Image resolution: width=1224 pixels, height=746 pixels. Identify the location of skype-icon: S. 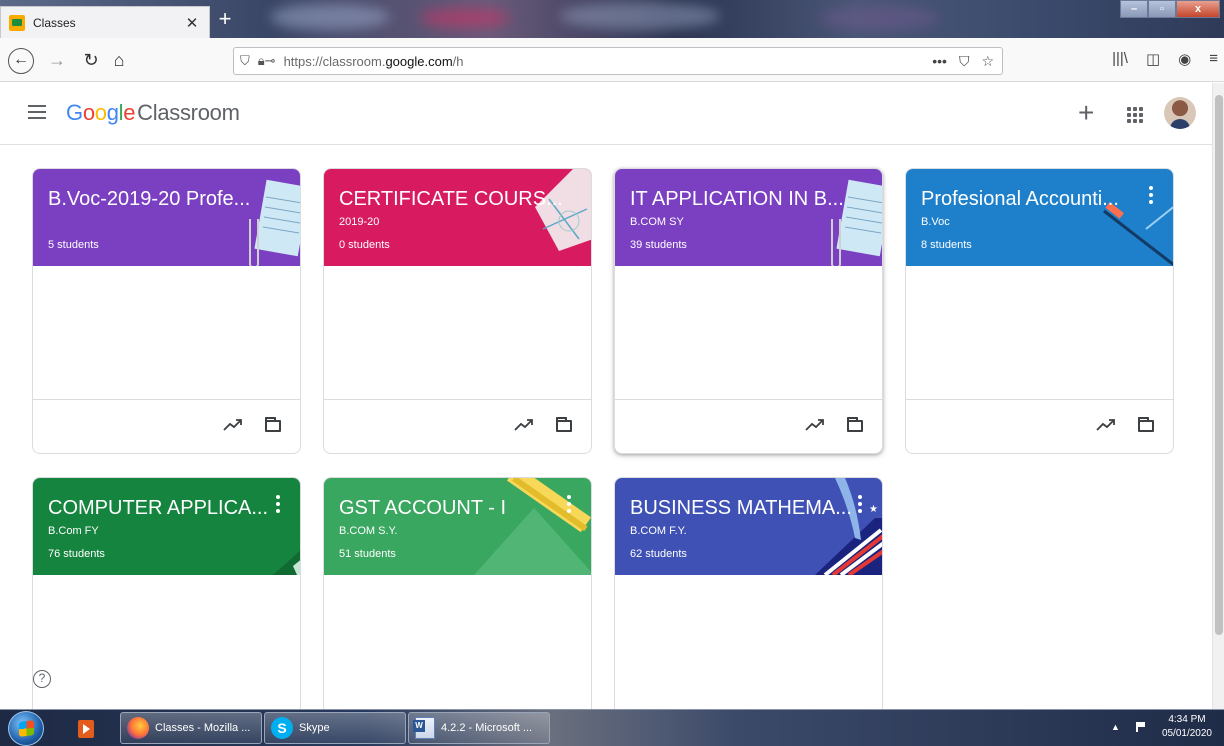
(282, 728).